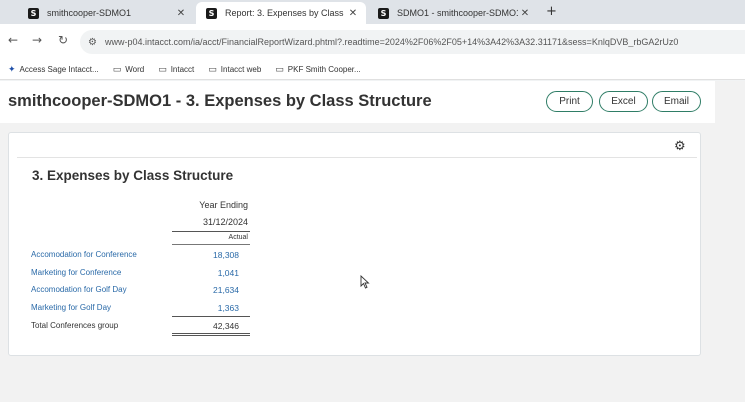 Image resolution: width=745 pixels, height=402 pixels. What do you see at coordinates (357, 157) in the screenshot?
I see `divider` at bounding box center [357, 157].